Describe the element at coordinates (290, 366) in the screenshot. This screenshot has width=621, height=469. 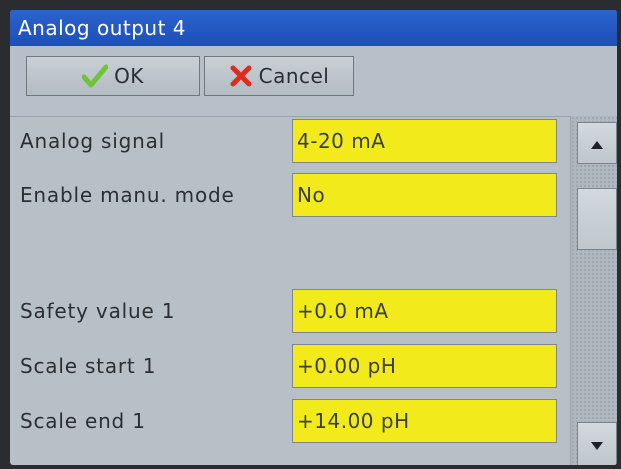
I see `setting-row-scale-start-1: Scale start 1 +0.00 pH` at that location.